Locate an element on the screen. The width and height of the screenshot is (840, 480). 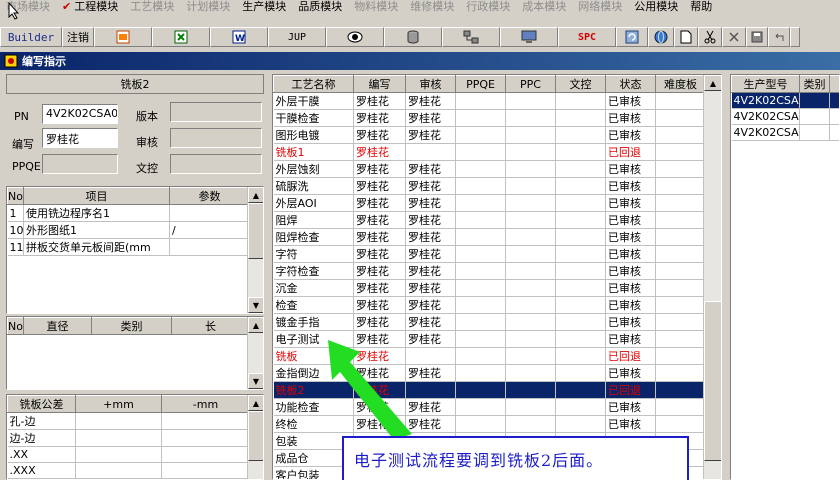
model-col-code: 生产型号 is located at coordinates (765, 84).